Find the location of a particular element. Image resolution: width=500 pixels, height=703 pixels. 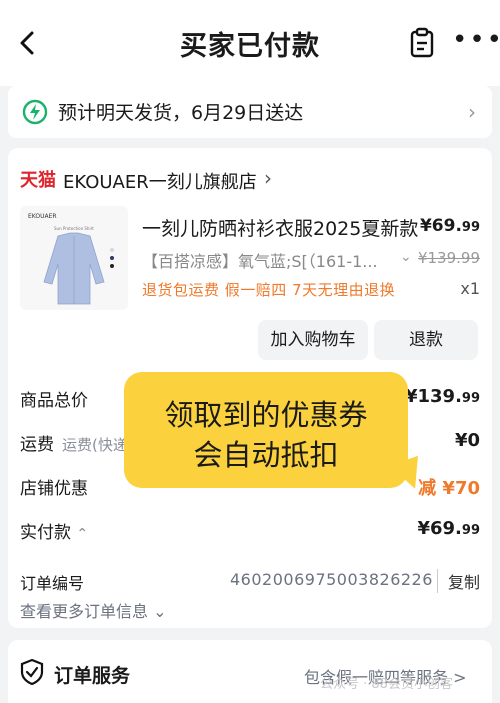

lightning-icon is located at coordinates (35, 112).